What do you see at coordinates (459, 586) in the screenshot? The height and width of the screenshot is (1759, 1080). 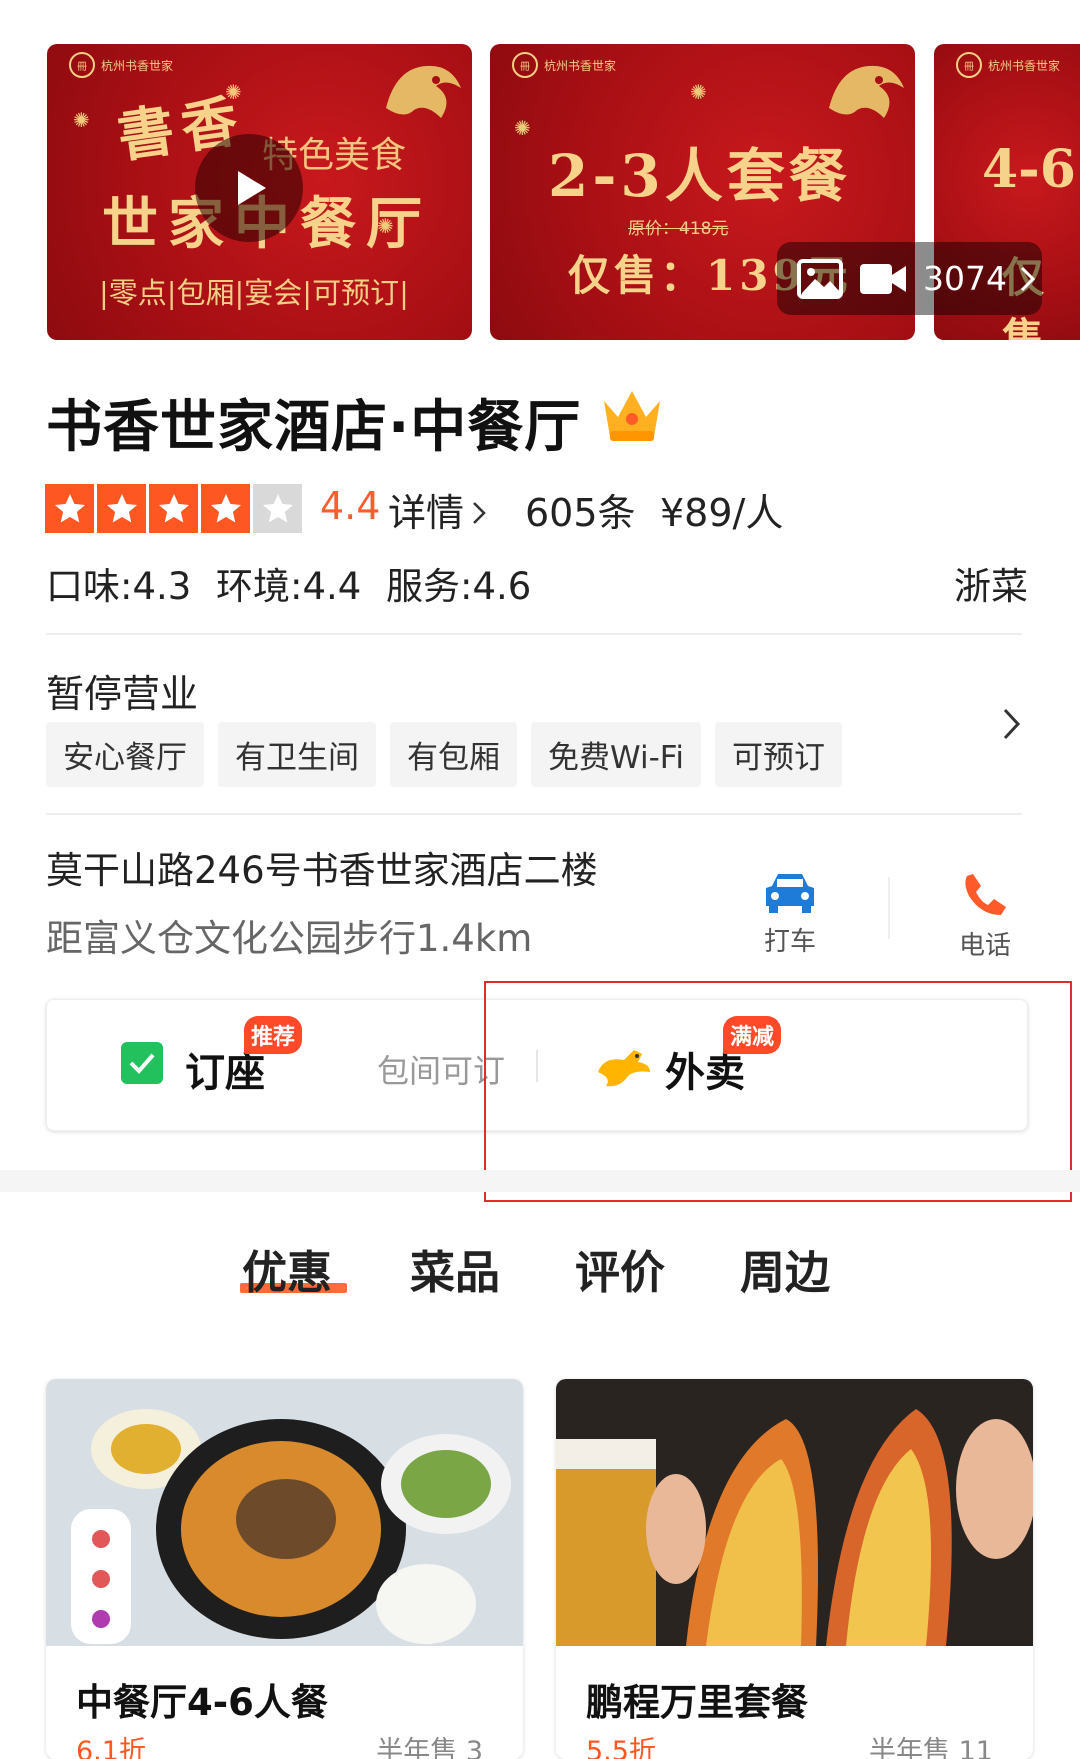 I see `service-score: 服务:4.6` at bounding box center [459, 586].